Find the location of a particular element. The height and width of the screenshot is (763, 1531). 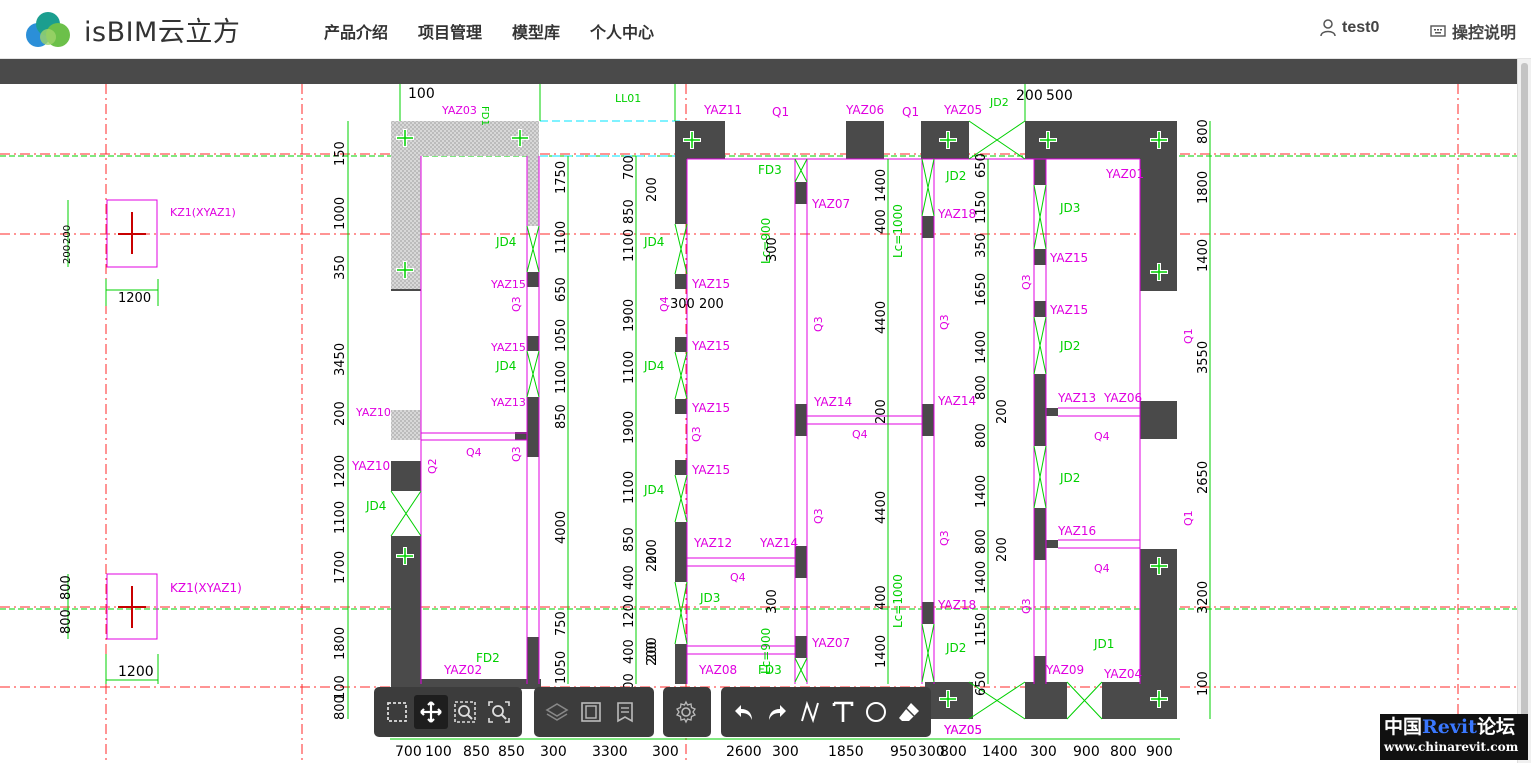

element-tag: YAZ13 is located at coordinates (508, 402).